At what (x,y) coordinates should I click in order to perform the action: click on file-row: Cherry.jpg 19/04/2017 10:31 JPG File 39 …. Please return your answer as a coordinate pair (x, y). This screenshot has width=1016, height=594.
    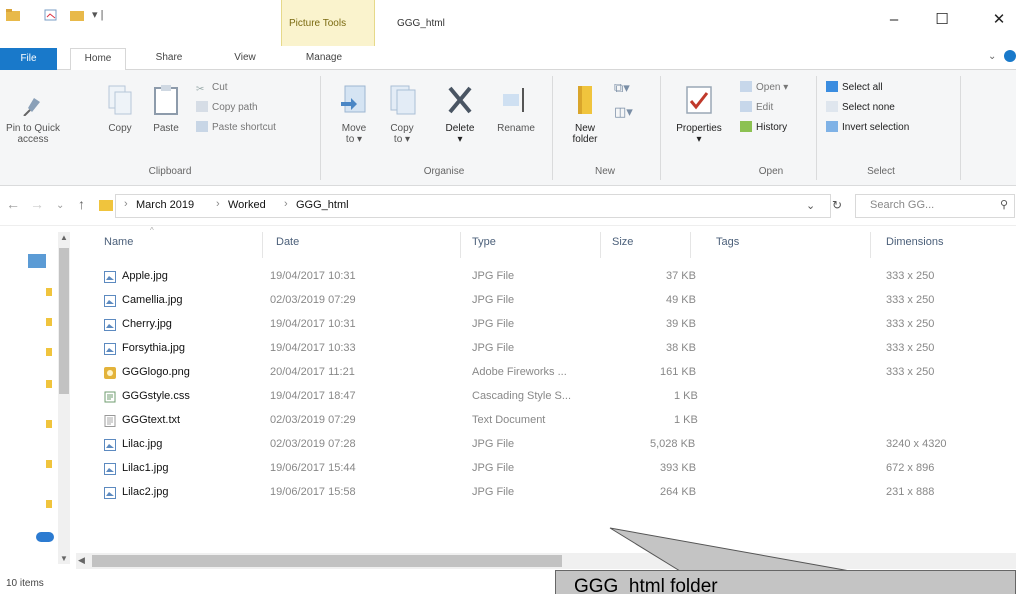
    Looking at the image, I should click on (544, 325).